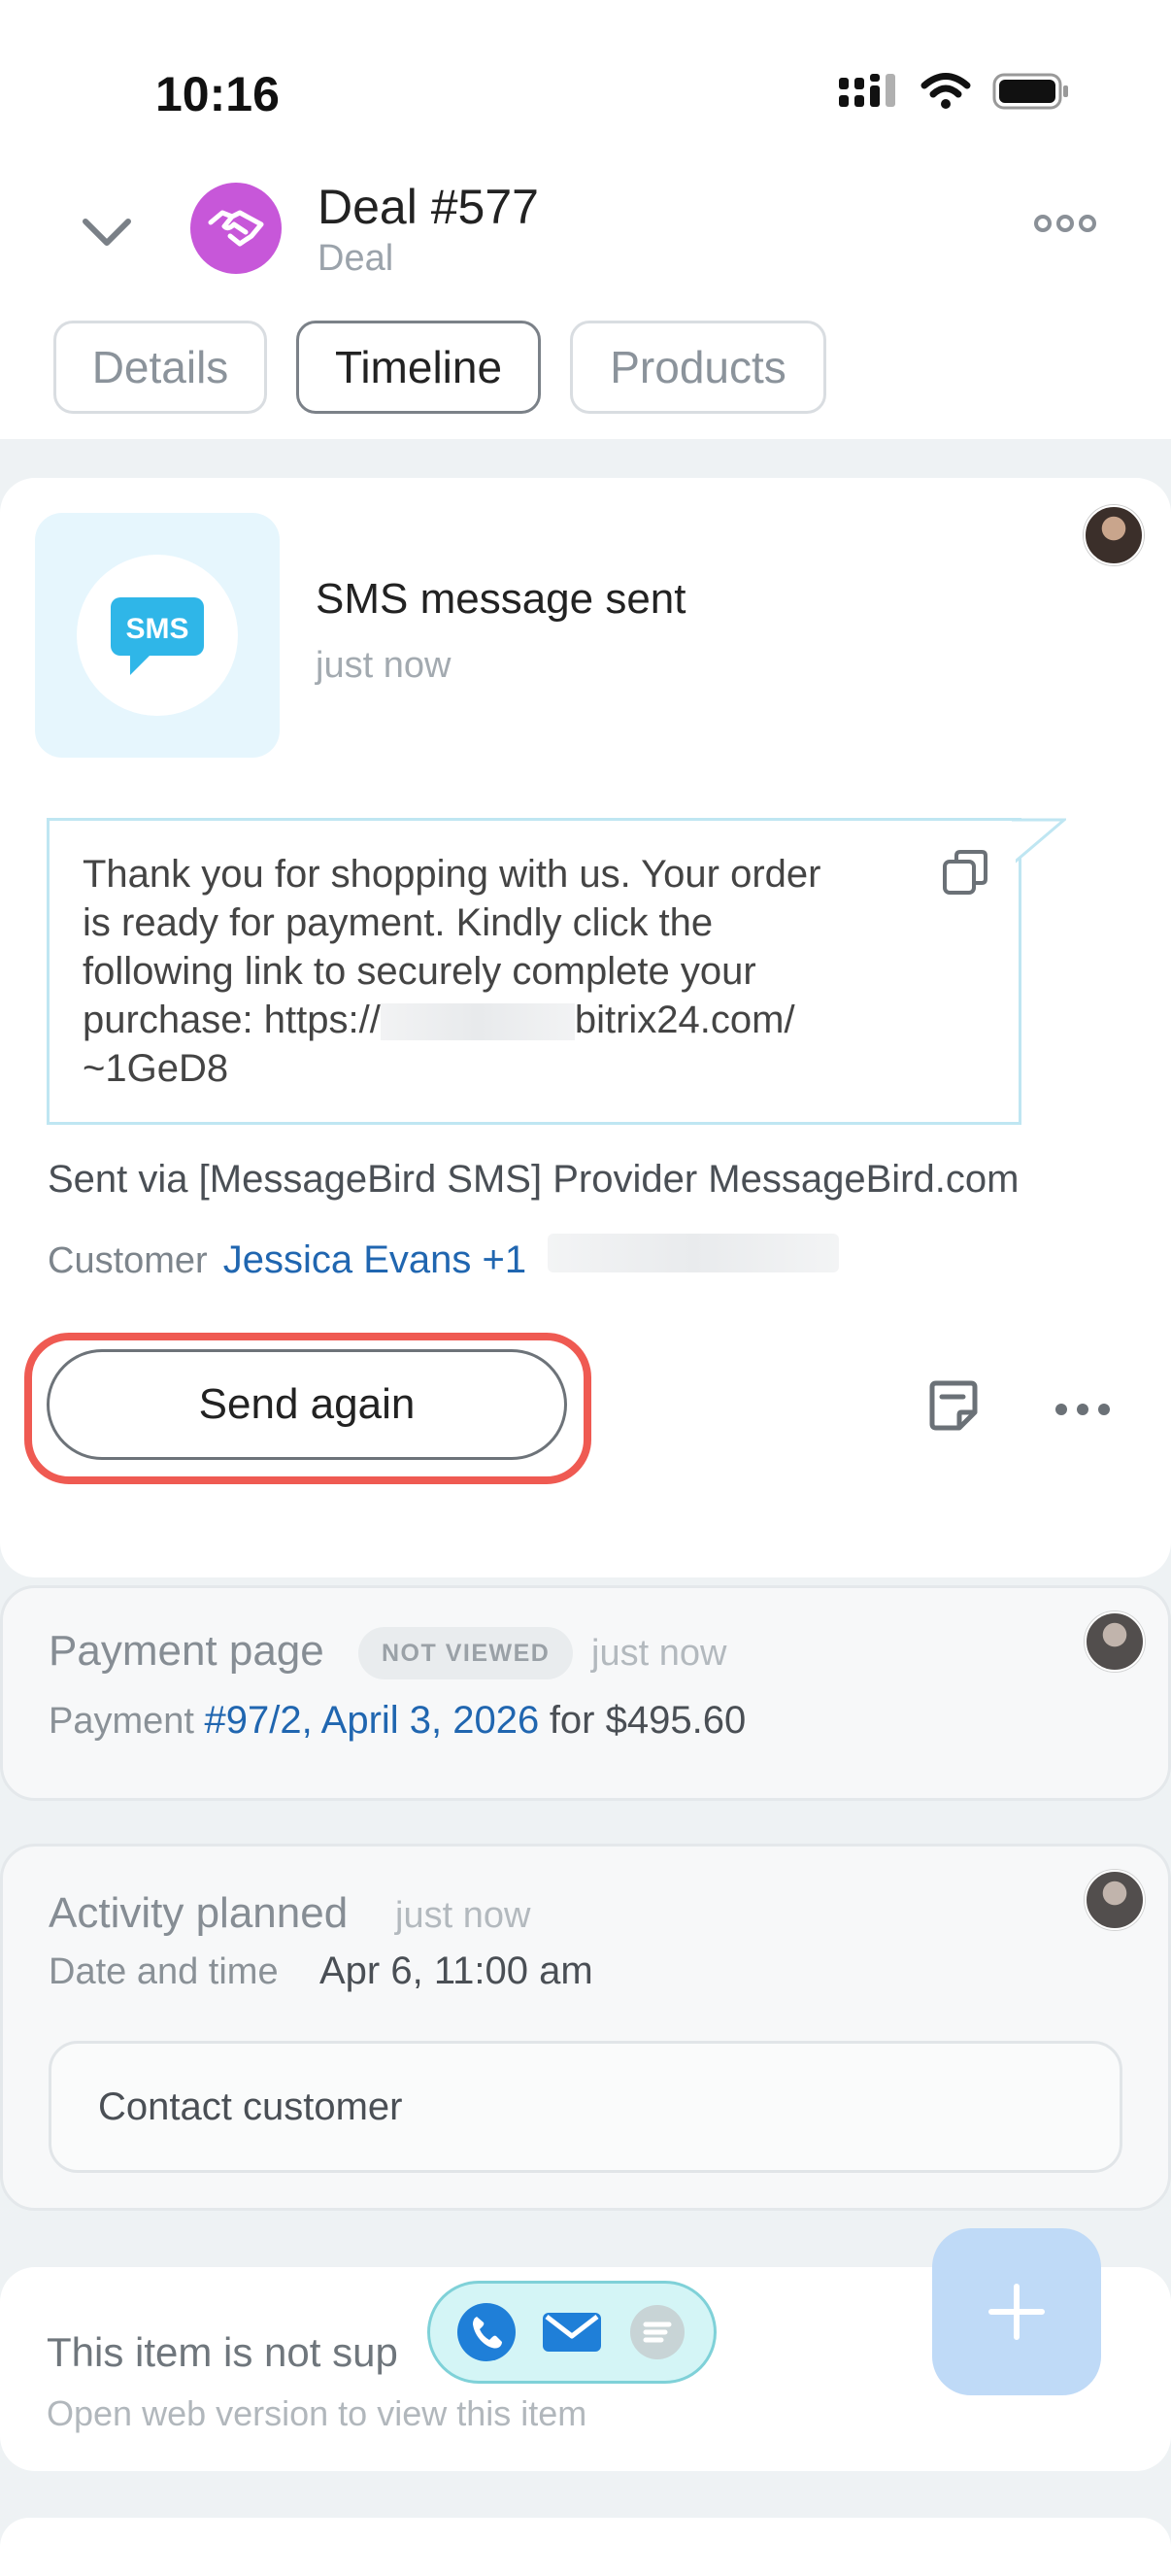 This screenshot has width=1171, height=2576. Describe the element at coordinates (501, 599) in the screenshot. I see `sms-title: SMS message sent` at that location.